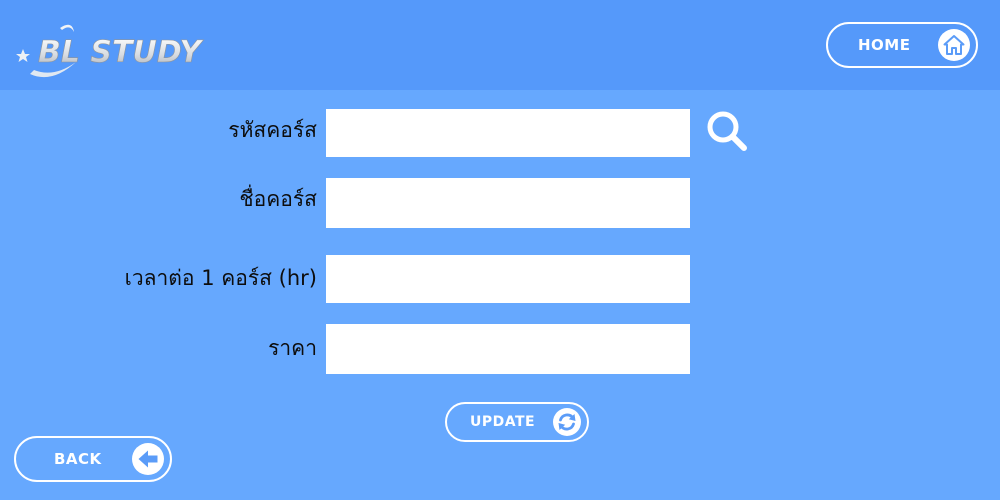 The image size is (1000, 500). I want to click on course-id-label: รหัสคอร์ส, so click(272, 130).